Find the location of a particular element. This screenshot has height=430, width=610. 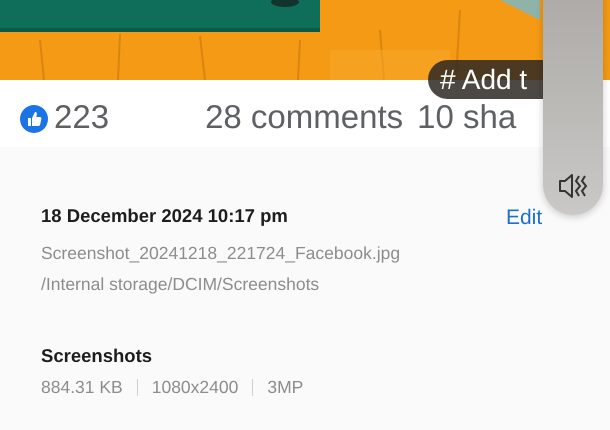

file-path: /Internal storage/DCIM/Screenshots is located at coordinates (180, 284).